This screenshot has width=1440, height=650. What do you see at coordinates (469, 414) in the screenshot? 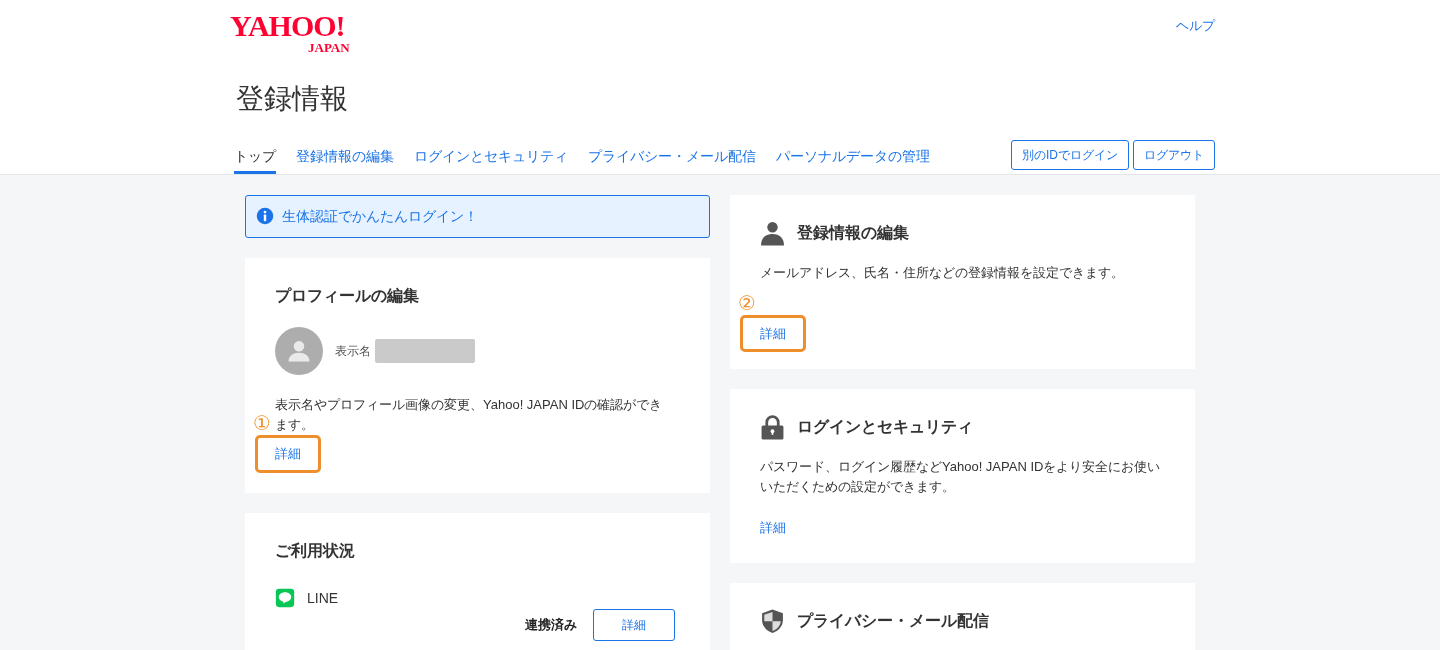
I see `card-description: 表示名やプロフィール画像の変更、Yahoo! JAPAN IDの確認ができます。` at bounding box center [469, 414].